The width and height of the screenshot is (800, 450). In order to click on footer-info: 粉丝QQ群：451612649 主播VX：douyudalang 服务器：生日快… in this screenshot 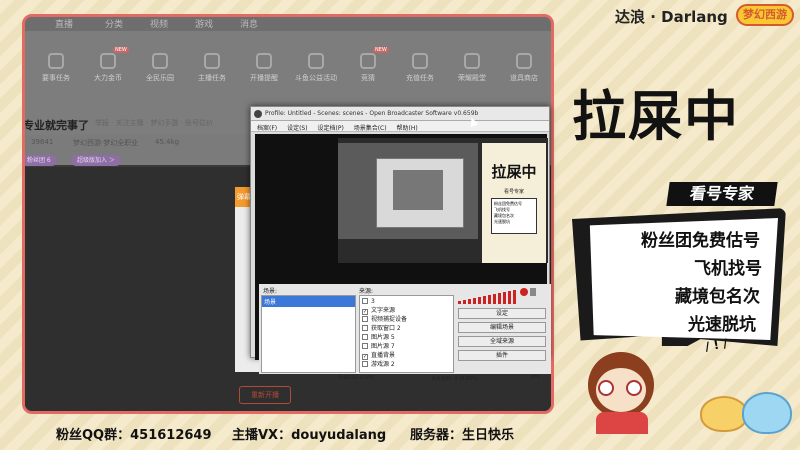, I will do `click(400, 435)`.